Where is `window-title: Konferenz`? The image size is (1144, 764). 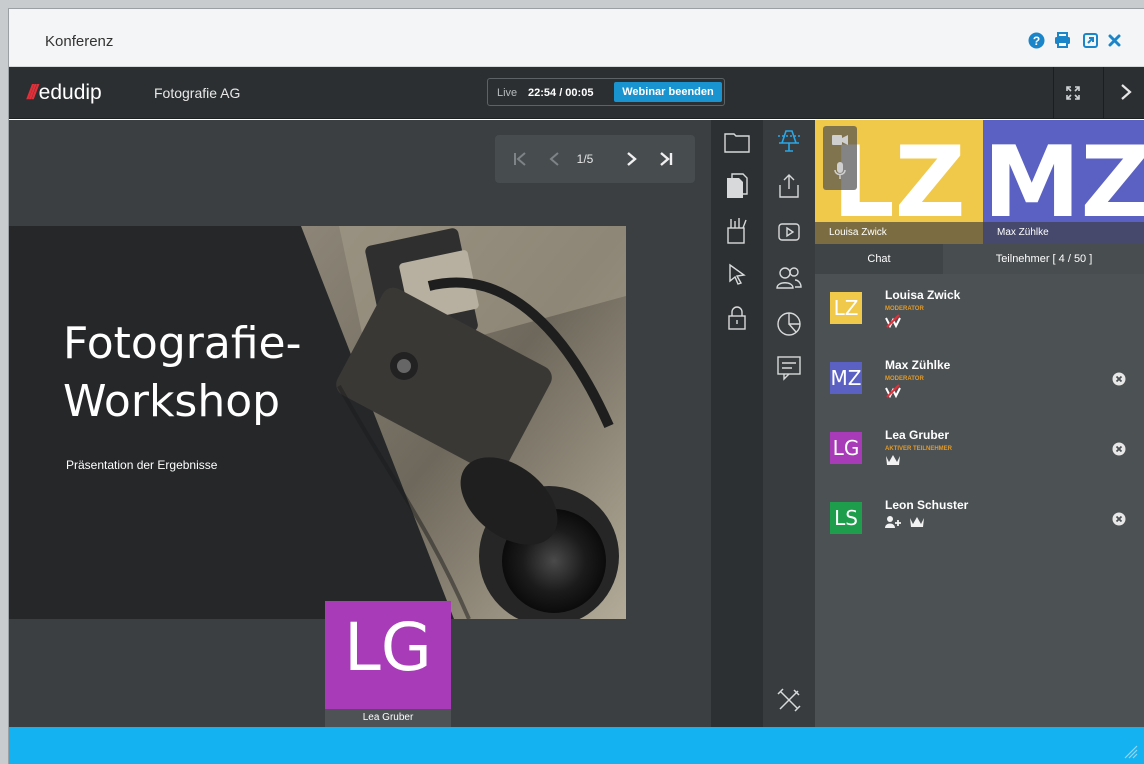
window-title: Konferenz is located at coordinates (79, 41).